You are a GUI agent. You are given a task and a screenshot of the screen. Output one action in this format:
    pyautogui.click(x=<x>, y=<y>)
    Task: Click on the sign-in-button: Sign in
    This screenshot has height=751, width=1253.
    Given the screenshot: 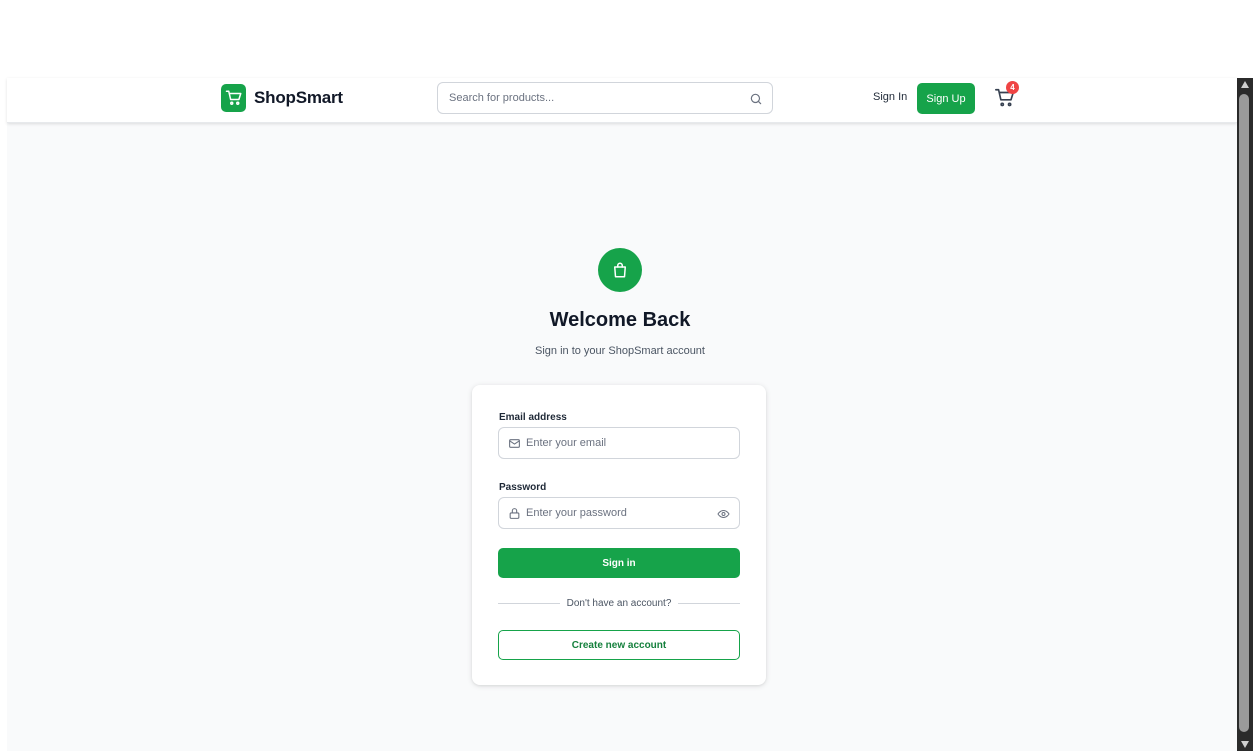 What is the action you would take?
    pyautogui.click(x=619, y=563)
    